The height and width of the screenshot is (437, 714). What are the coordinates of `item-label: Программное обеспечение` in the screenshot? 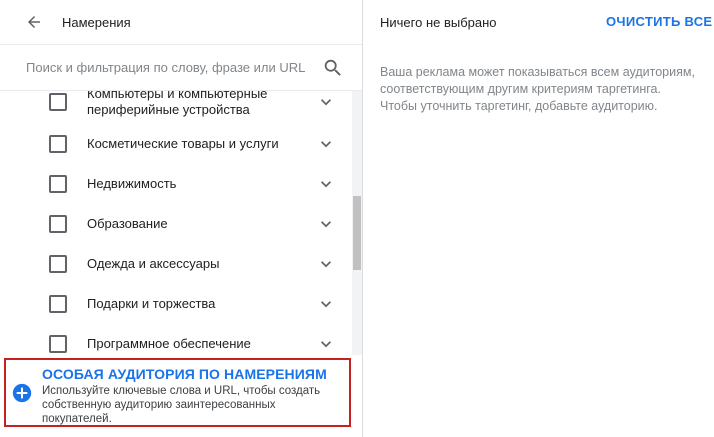 It's located at (169, 343).